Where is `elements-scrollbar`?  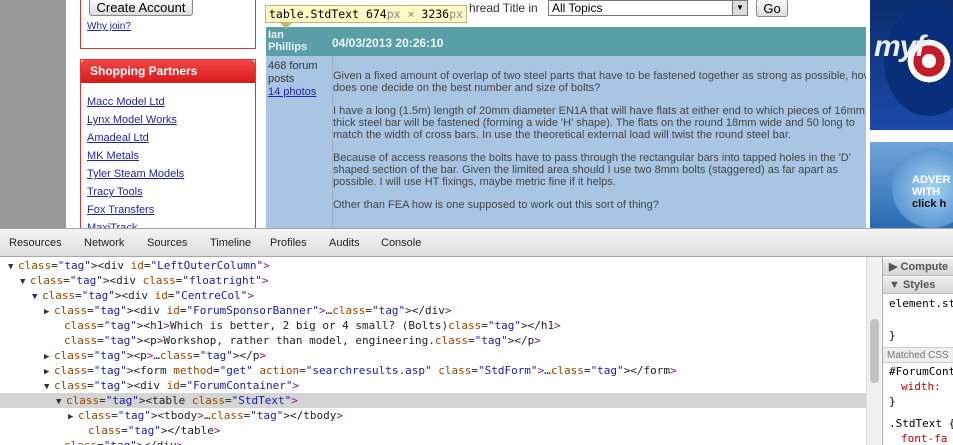
elements-scrollbar is located at coordinates (873, 351).